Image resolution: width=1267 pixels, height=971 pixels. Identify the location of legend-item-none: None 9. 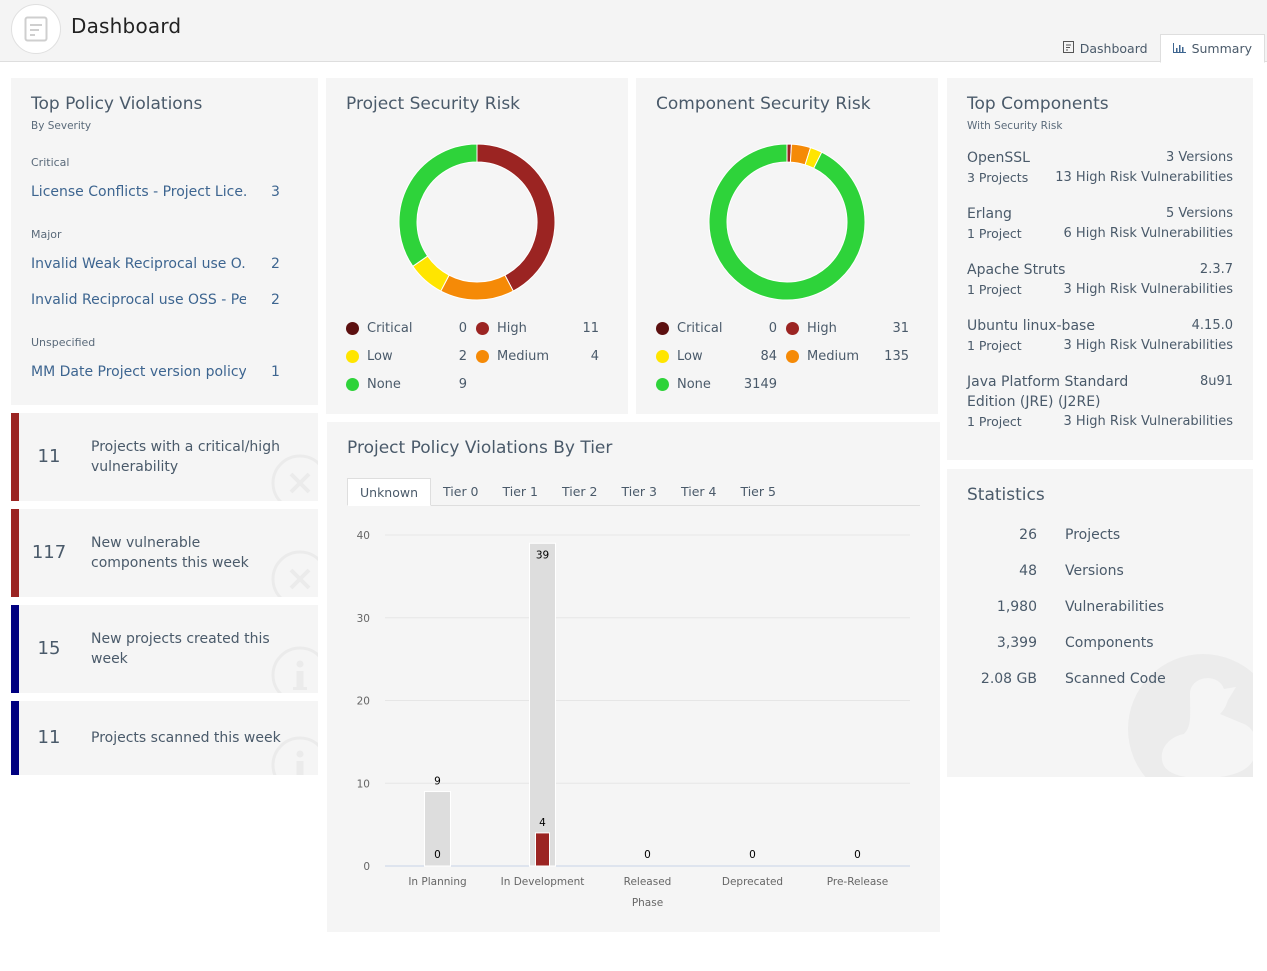
(406, 384).